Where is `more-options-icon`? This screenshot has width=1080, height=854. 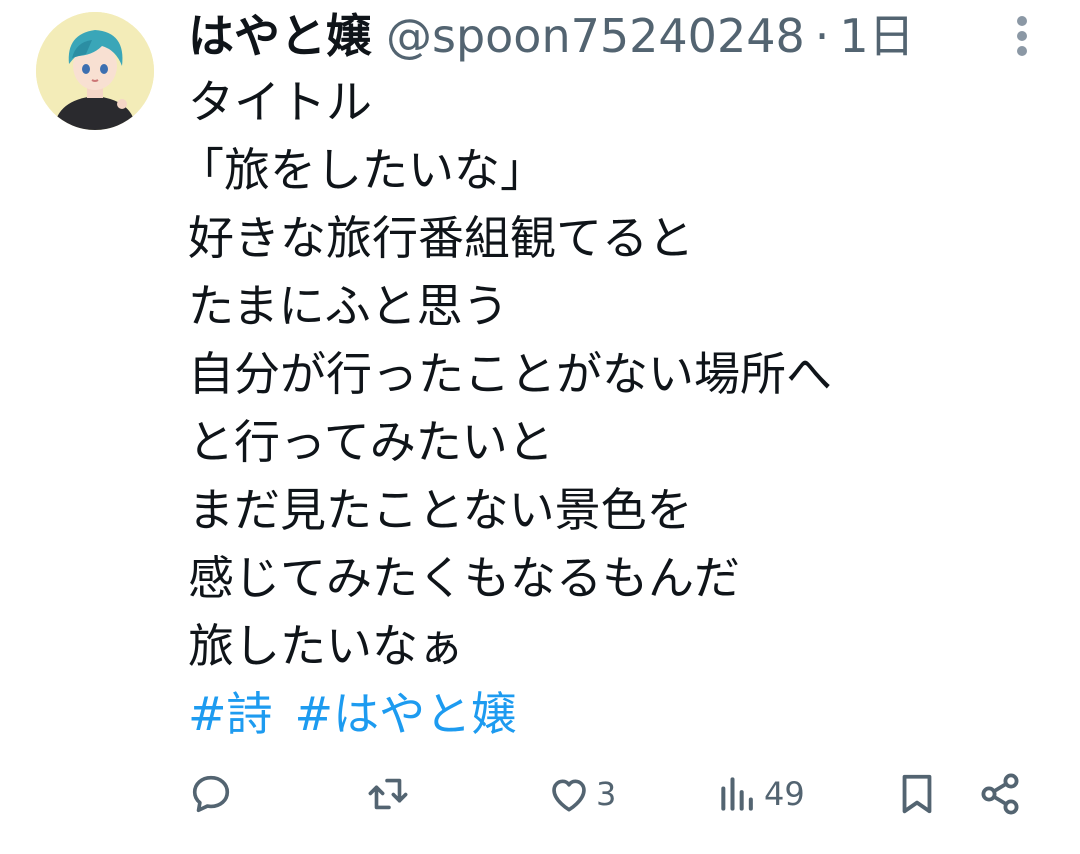
more-options-icon is located at coordinates (1022, 36).